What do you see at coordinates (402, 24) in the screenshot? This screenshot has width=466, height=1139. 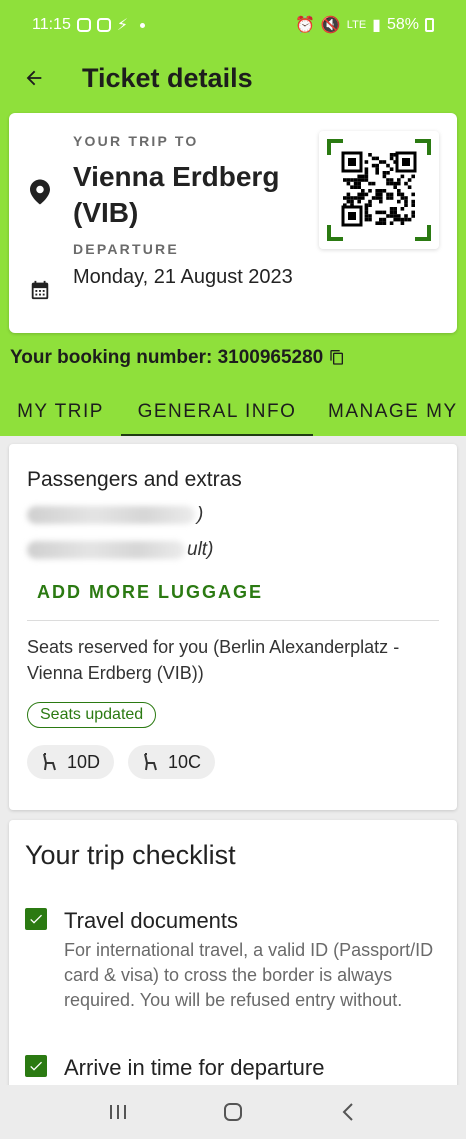 I see `battery-percent: 58%` at bounding box center [402, 24].